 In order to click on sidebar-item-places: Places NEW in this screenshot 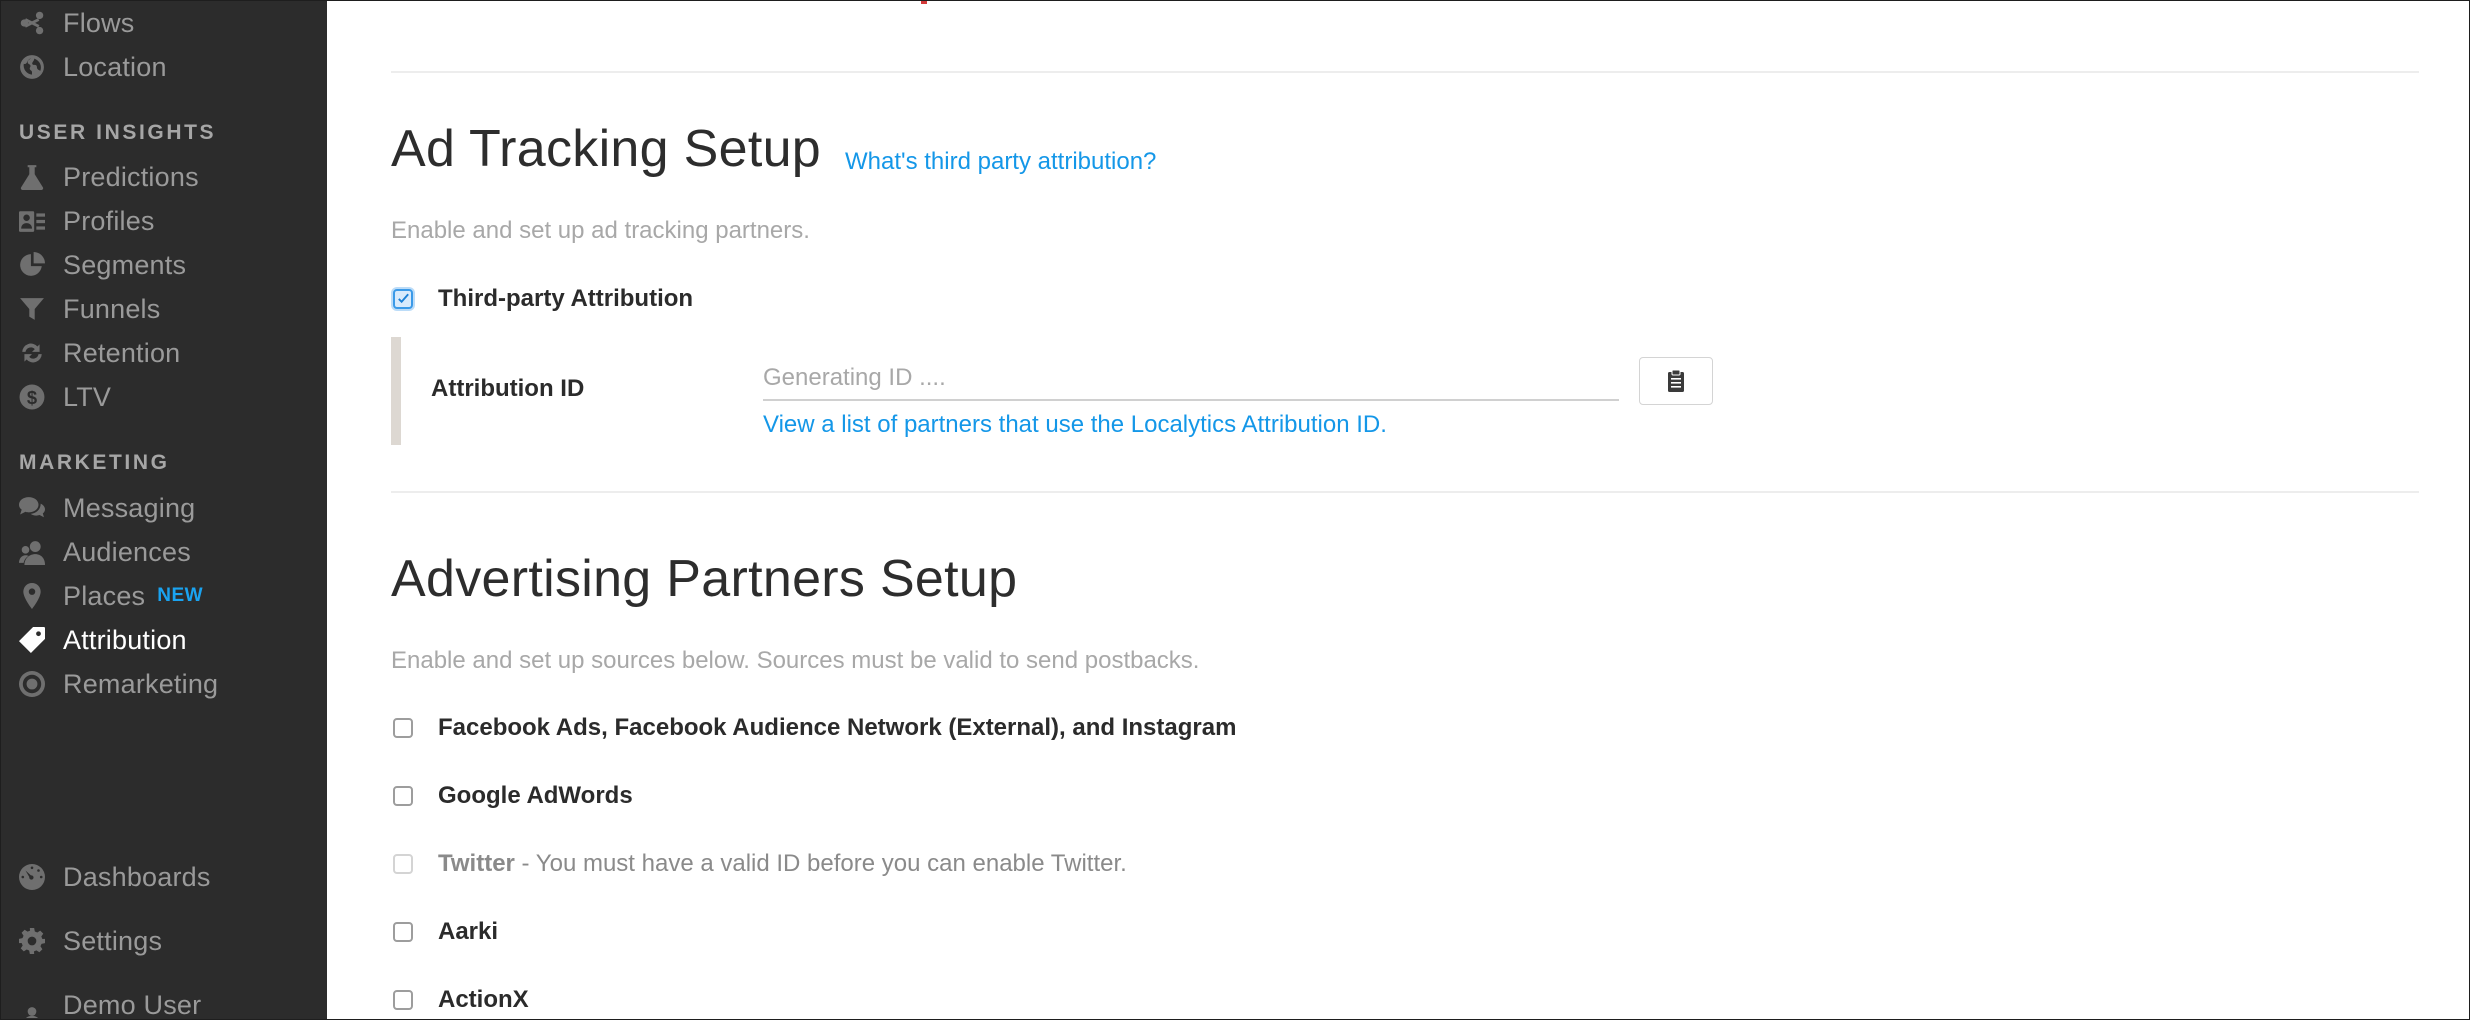, I will do `click(111, 596)`.